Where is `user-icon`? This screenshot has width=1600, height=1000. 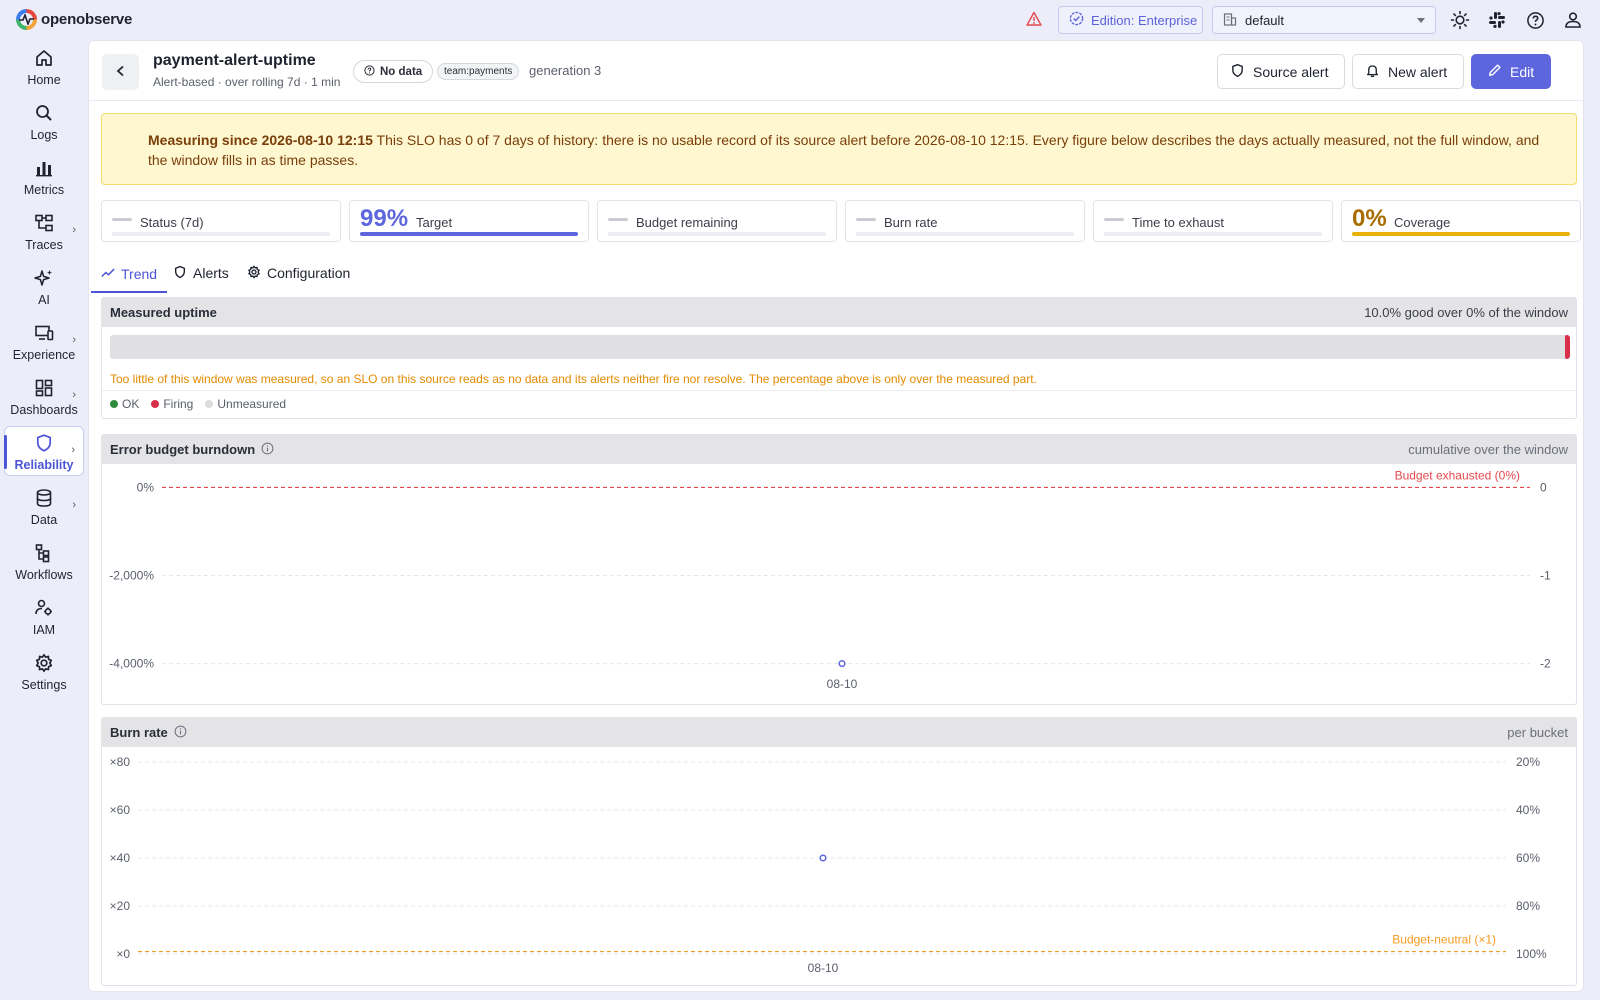
user-icon is located at coordinates (1573, 20).